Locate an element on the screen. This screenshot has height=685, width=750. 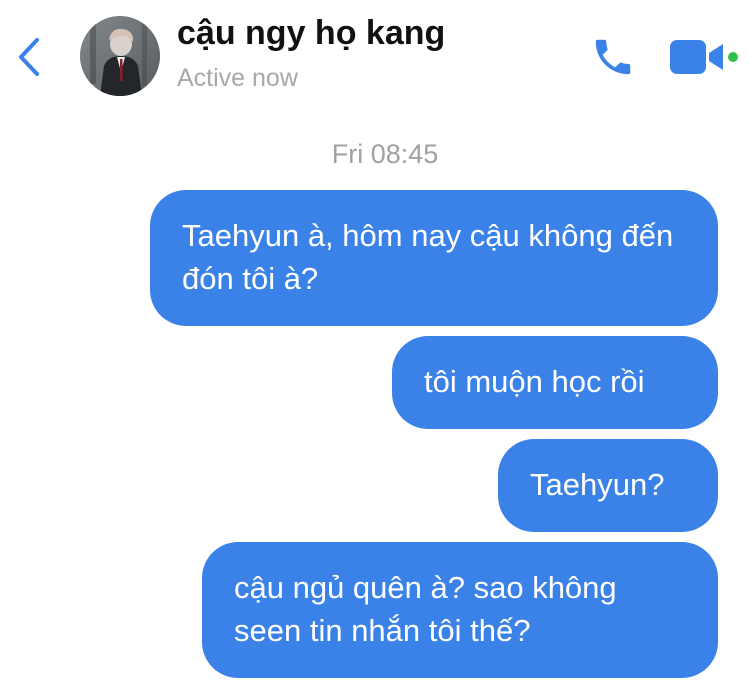
active-status: Active now is located at coordinates (237, 78).